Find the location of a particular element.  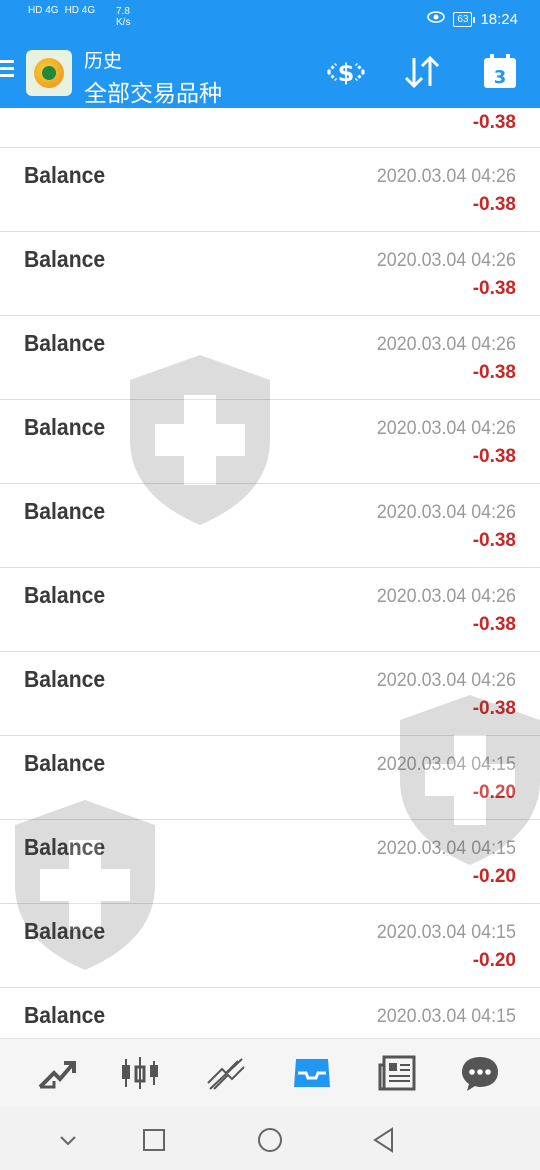

list-item: Balance 2020.03.04 04:15 is located at coordinates (270, 1013).